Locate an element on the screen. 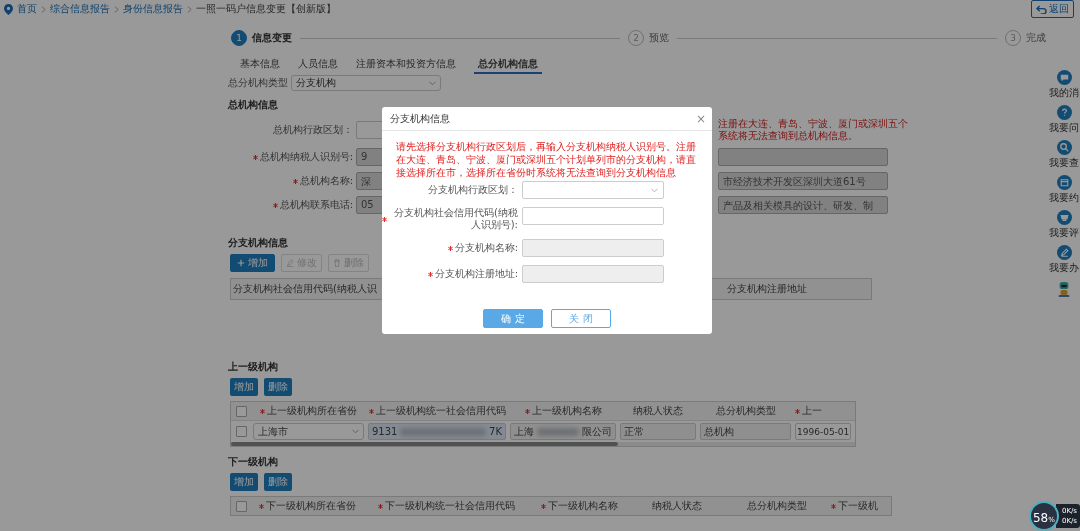  plus-icon is located at coordinates (241, 263).